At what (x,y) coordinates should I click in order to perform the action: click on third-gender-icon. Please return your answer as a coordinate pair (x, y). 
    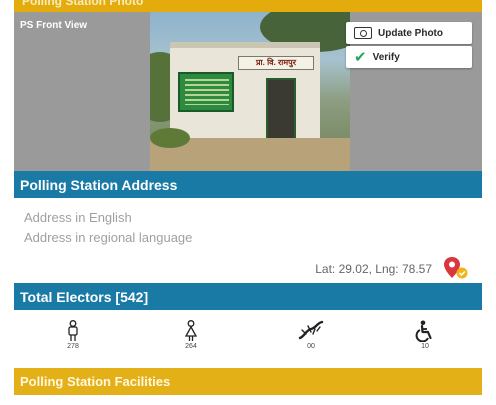
    Looking at the image, I should click on (311, 330).